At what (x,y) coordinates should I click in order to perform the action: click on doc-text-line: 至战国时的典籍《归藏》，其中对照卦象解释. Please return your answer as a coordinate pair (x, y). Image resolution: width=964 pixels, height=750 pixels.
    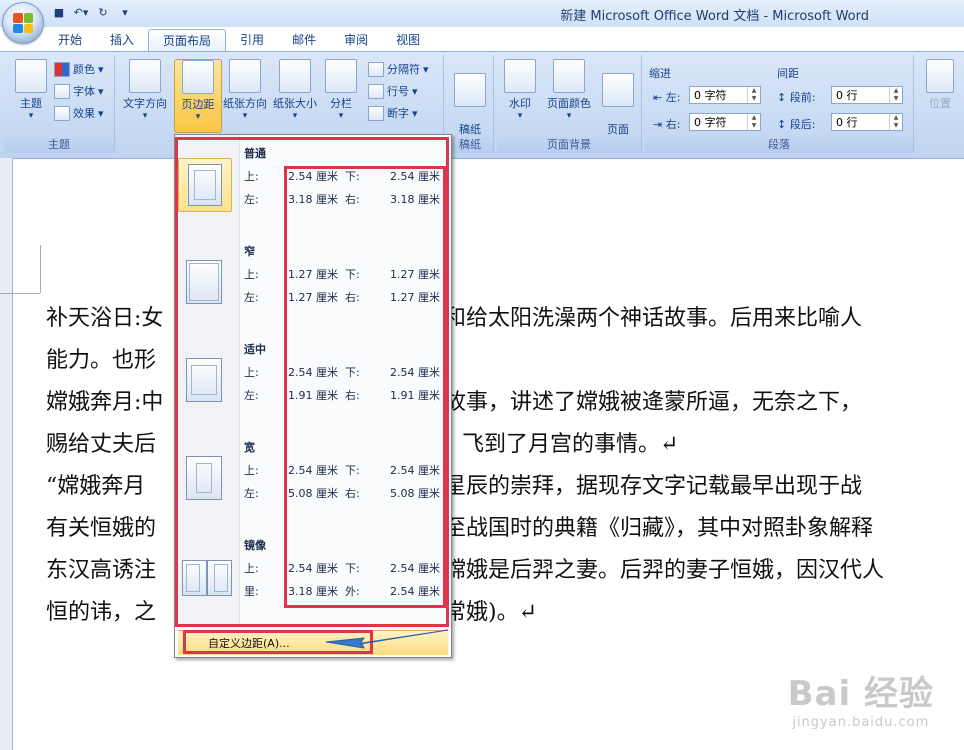
    Looking at the image, I should click on (659, 528).